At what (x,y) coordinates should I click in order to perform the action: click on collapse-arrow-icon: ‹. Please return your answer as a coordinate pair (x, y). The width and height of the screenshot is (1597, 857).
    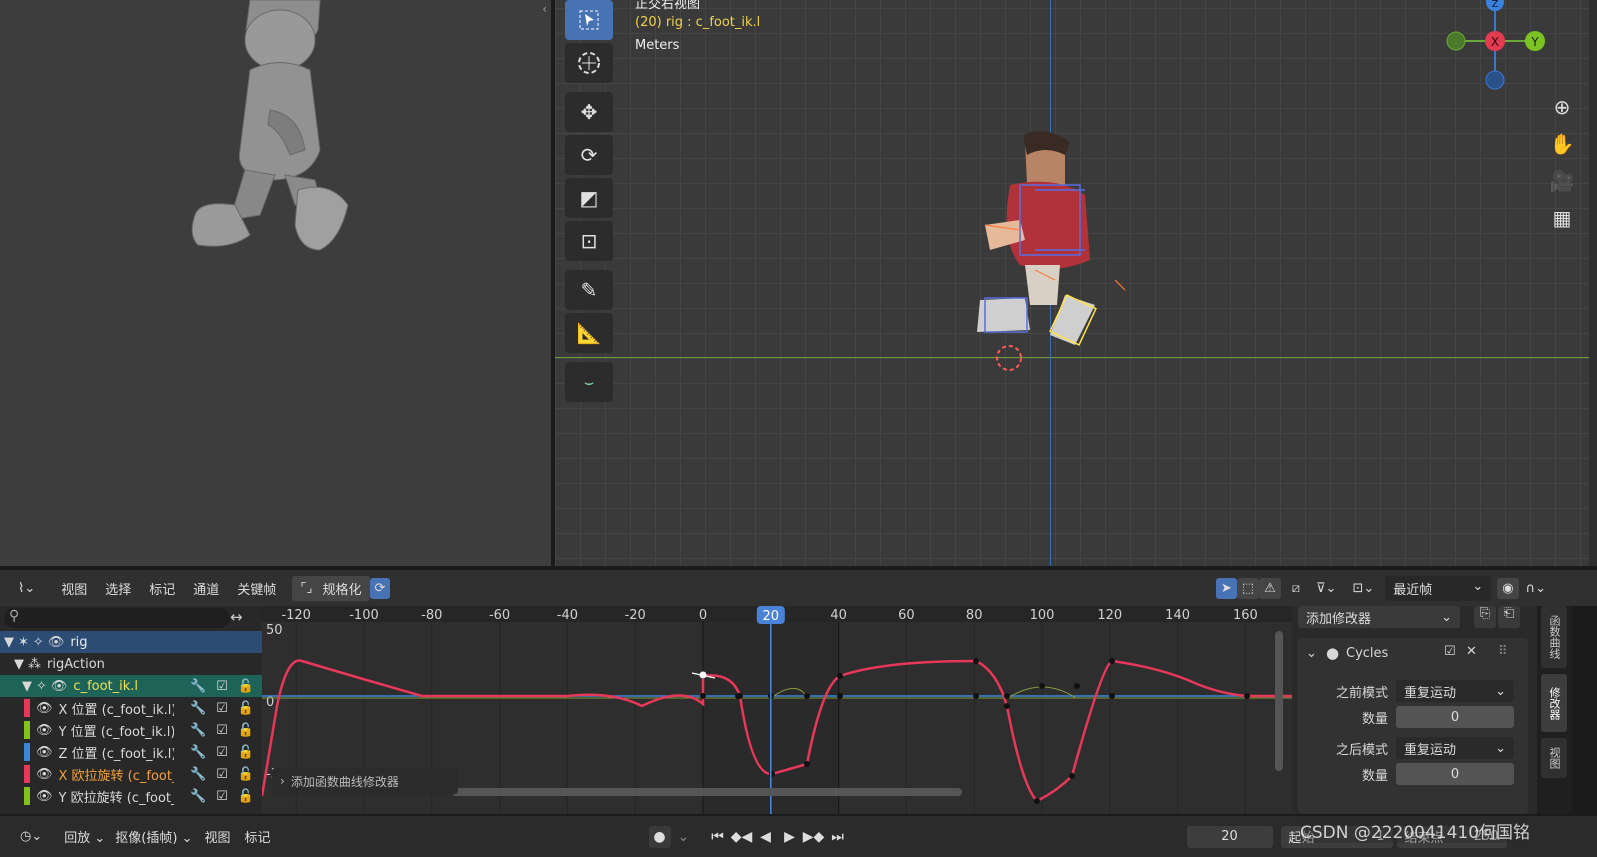
    Looking at the image, I should click on (544, 9).